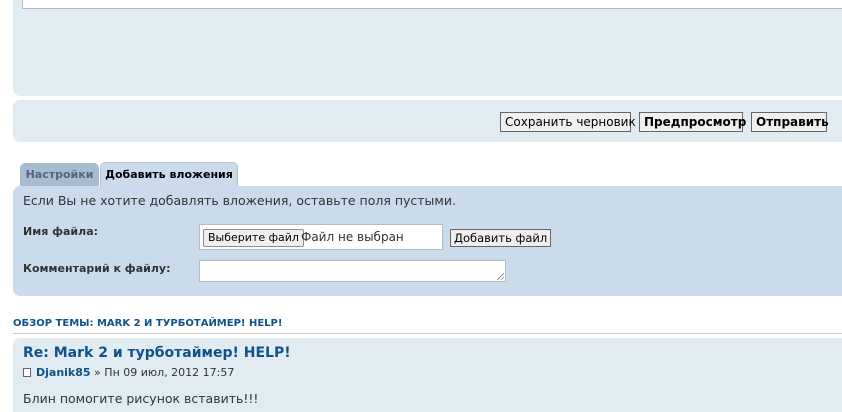 This screenshot has width=842, height=412. What do you see at coordinates (432, 4) in the screenshot?
I see `message-textarea` at bounding box center [432, 4].